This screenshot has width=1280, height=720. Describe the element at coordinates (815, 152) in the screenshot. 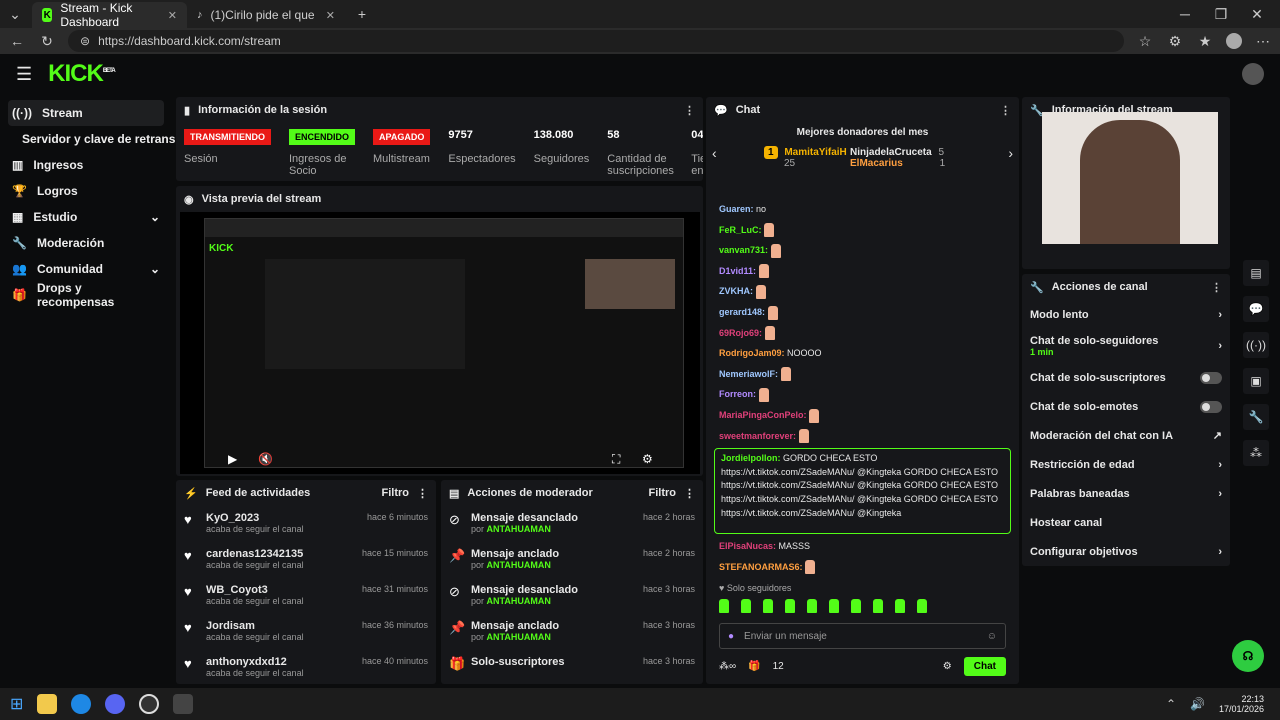

I see `donor-name: MamitaYifaiH` at that location.